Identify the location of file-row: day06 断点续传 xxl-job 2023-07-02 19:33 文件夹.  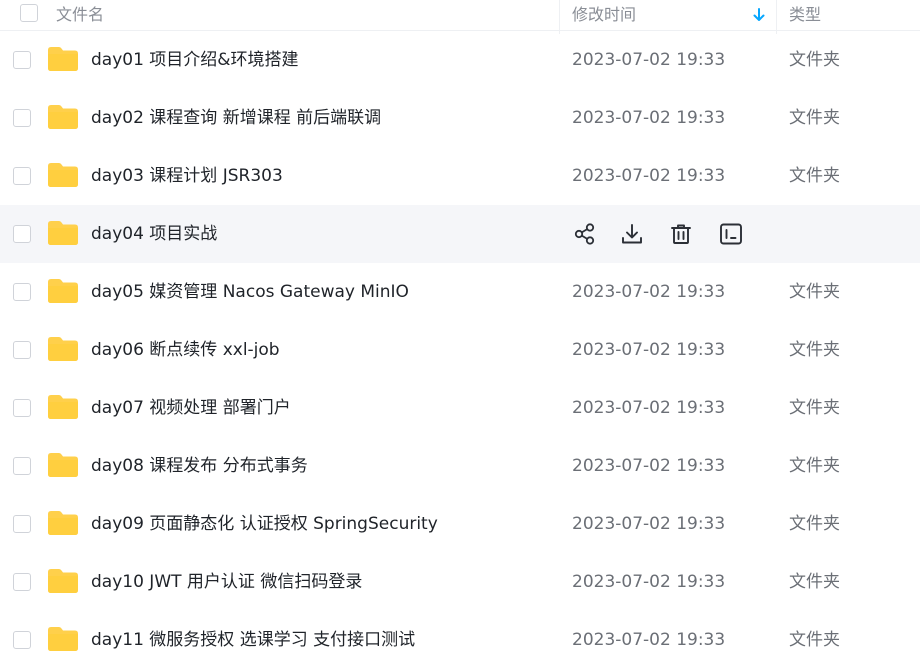
(460, 350).